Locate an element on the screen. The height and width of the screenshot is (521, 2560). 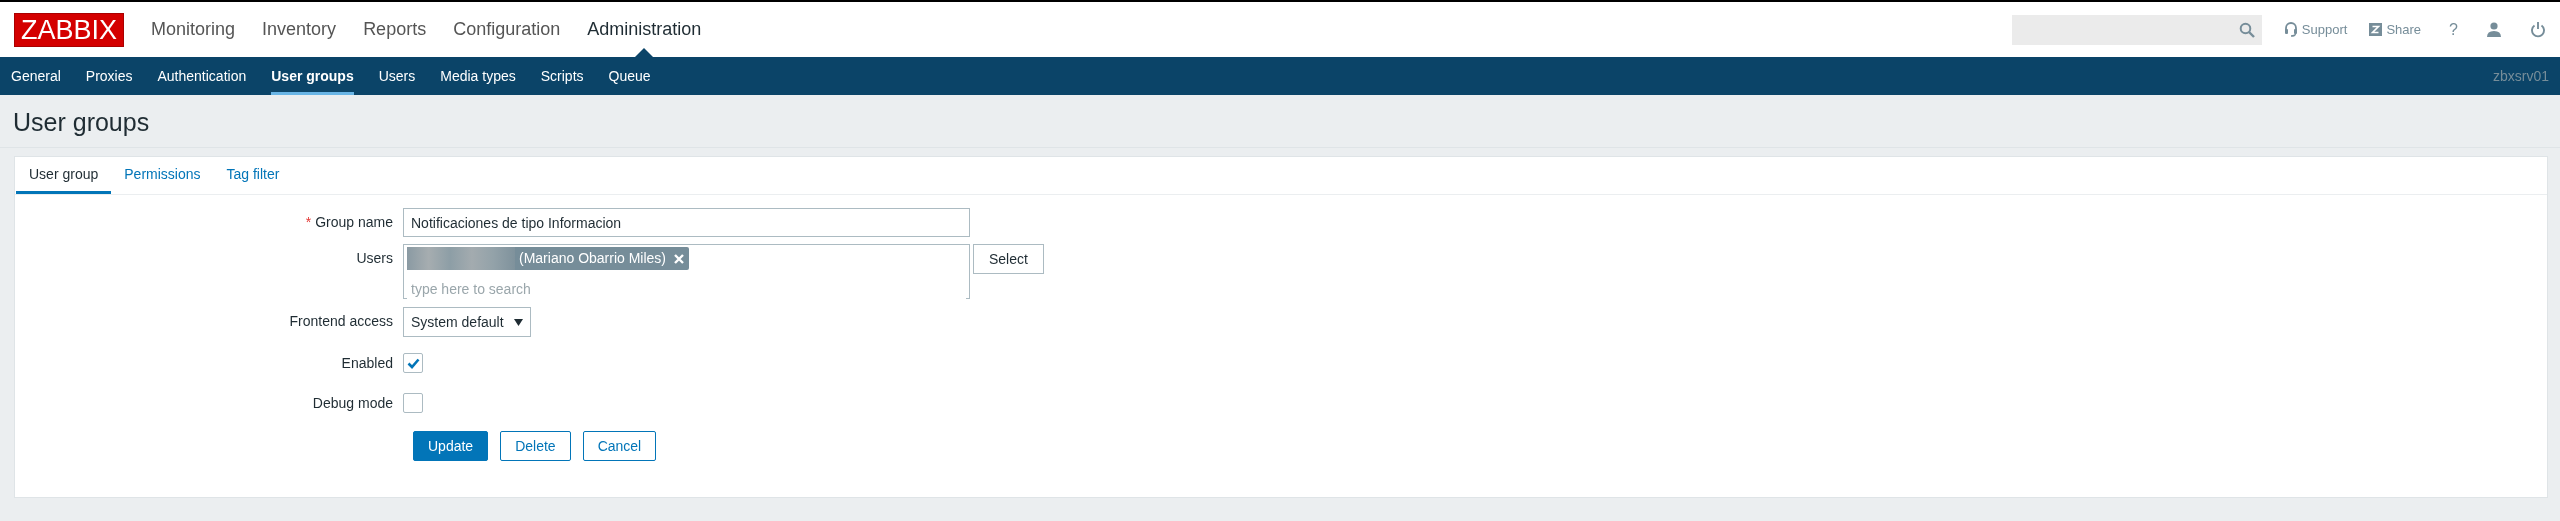
form-button: Delete is located at coordinates (535, 446).